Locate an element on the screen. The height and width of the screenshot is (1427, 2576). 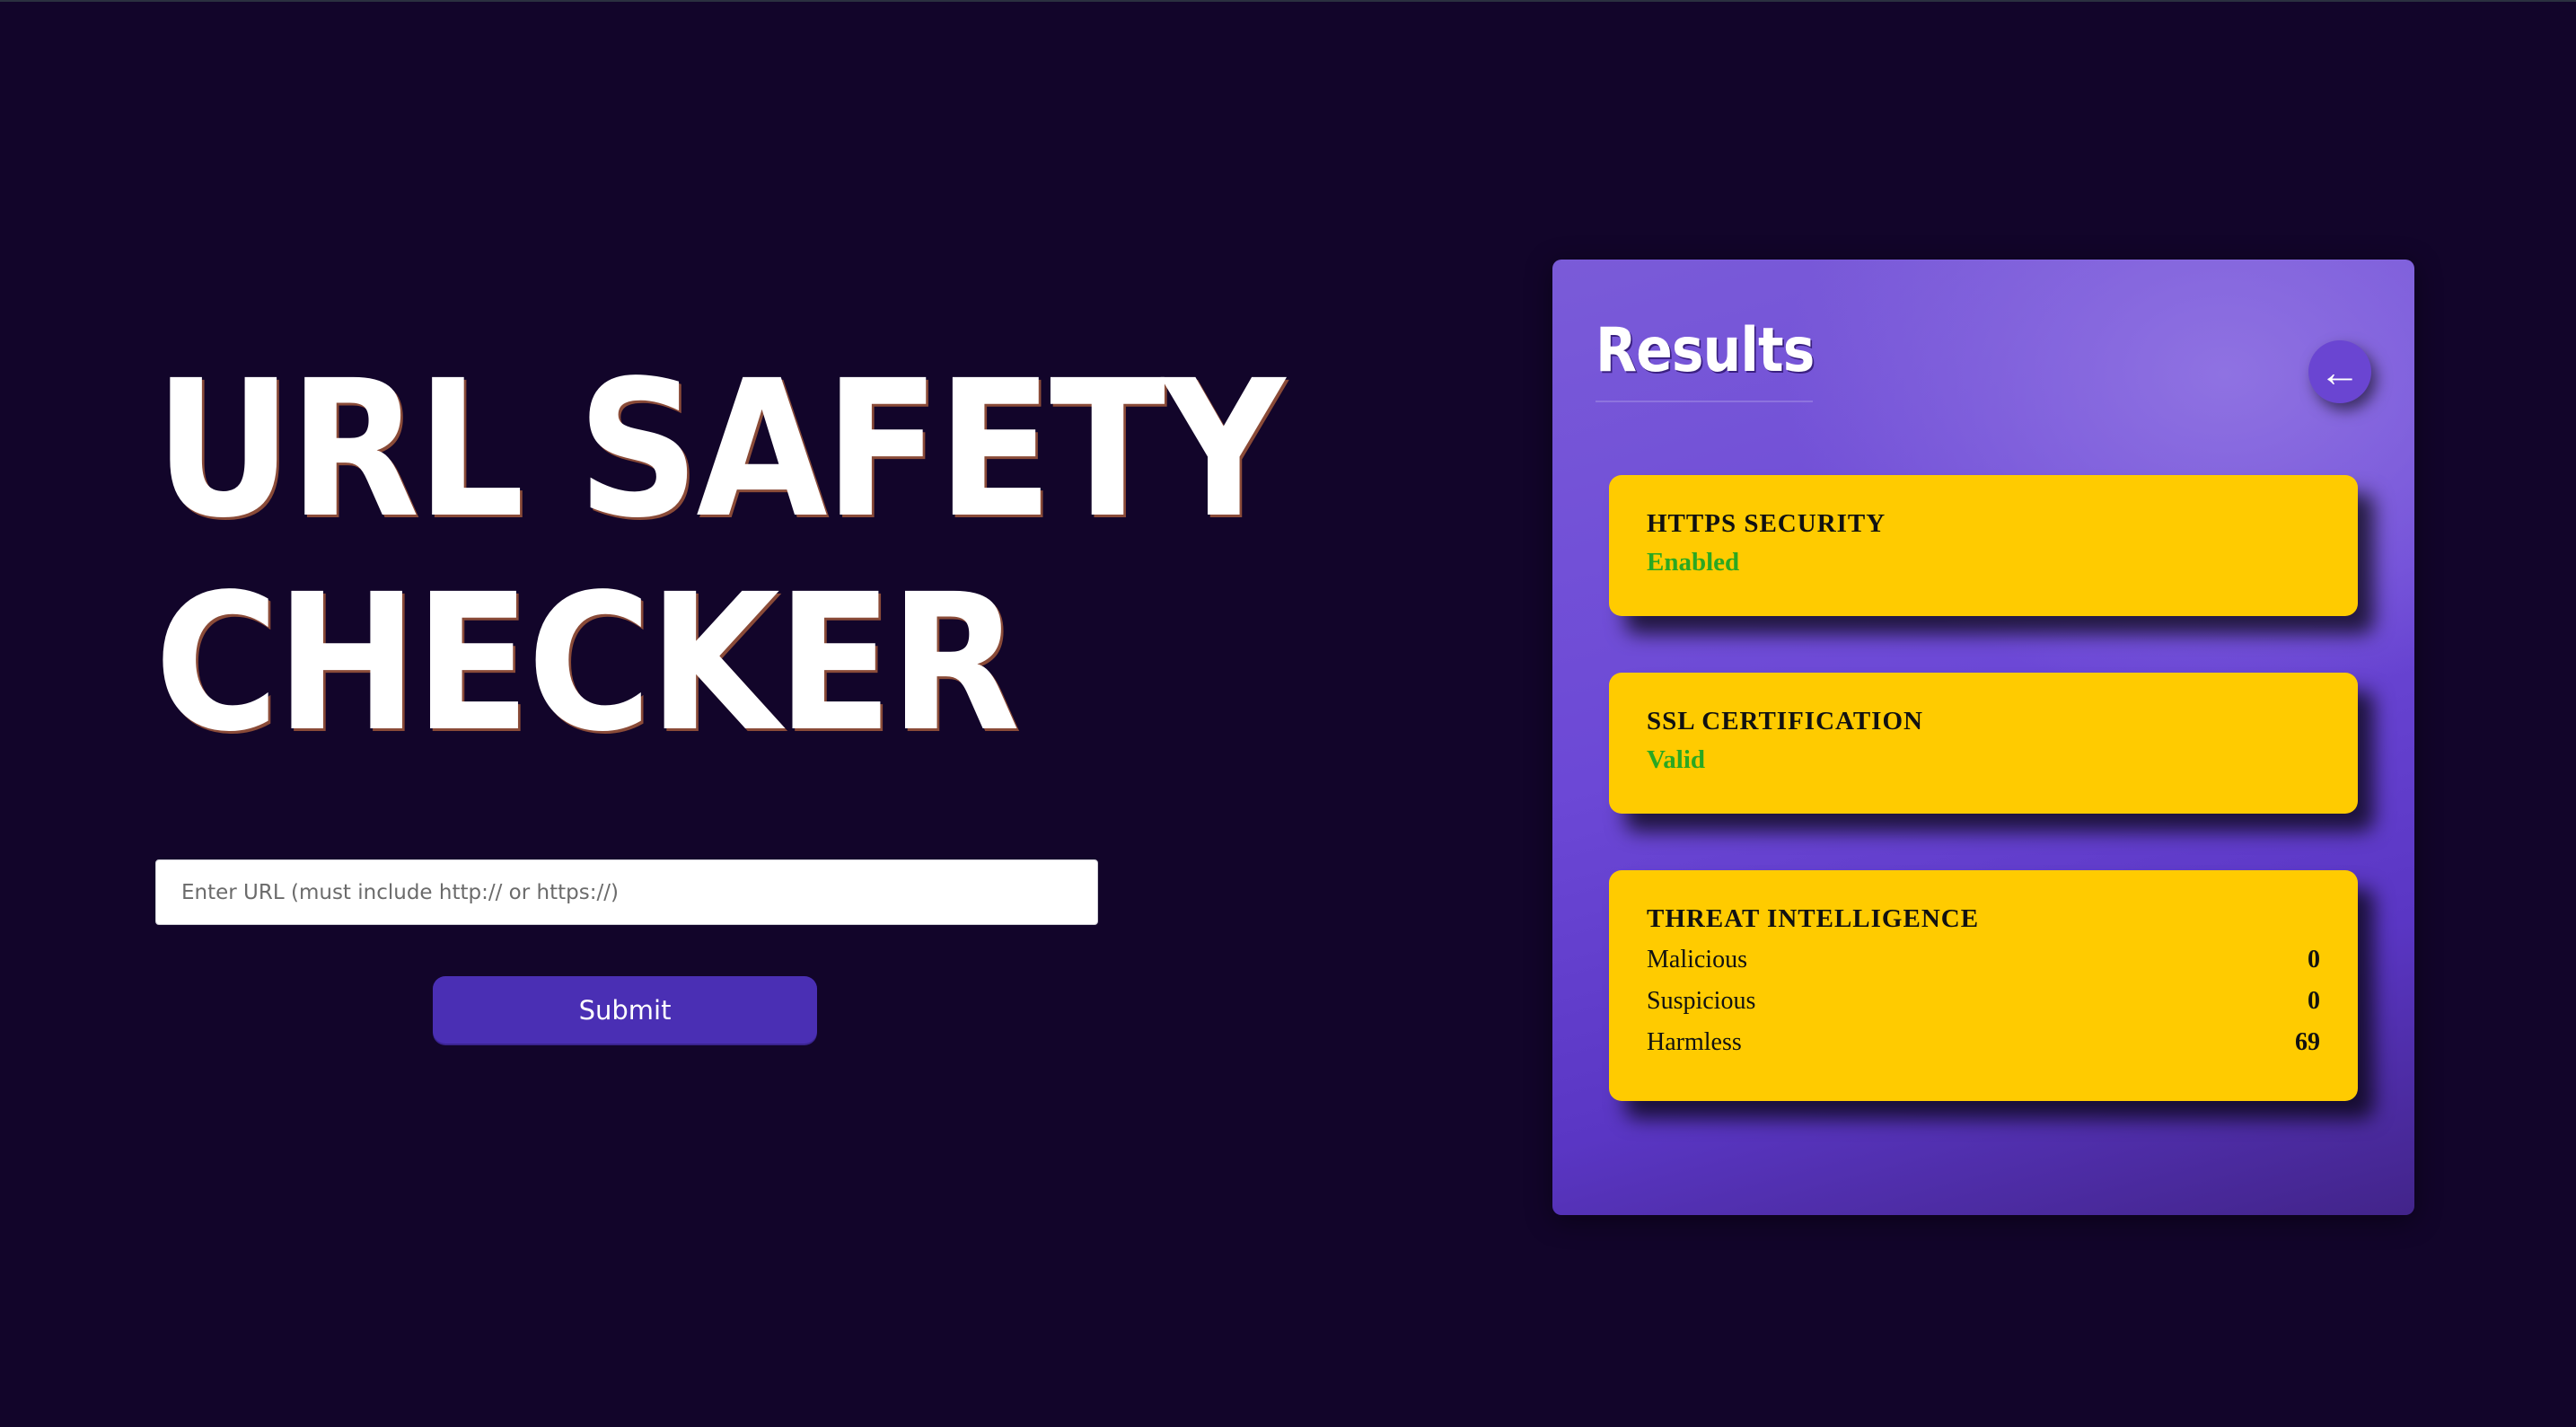
stat-row-malicious: Malicious 0 is located at coordinates (1983, 960).